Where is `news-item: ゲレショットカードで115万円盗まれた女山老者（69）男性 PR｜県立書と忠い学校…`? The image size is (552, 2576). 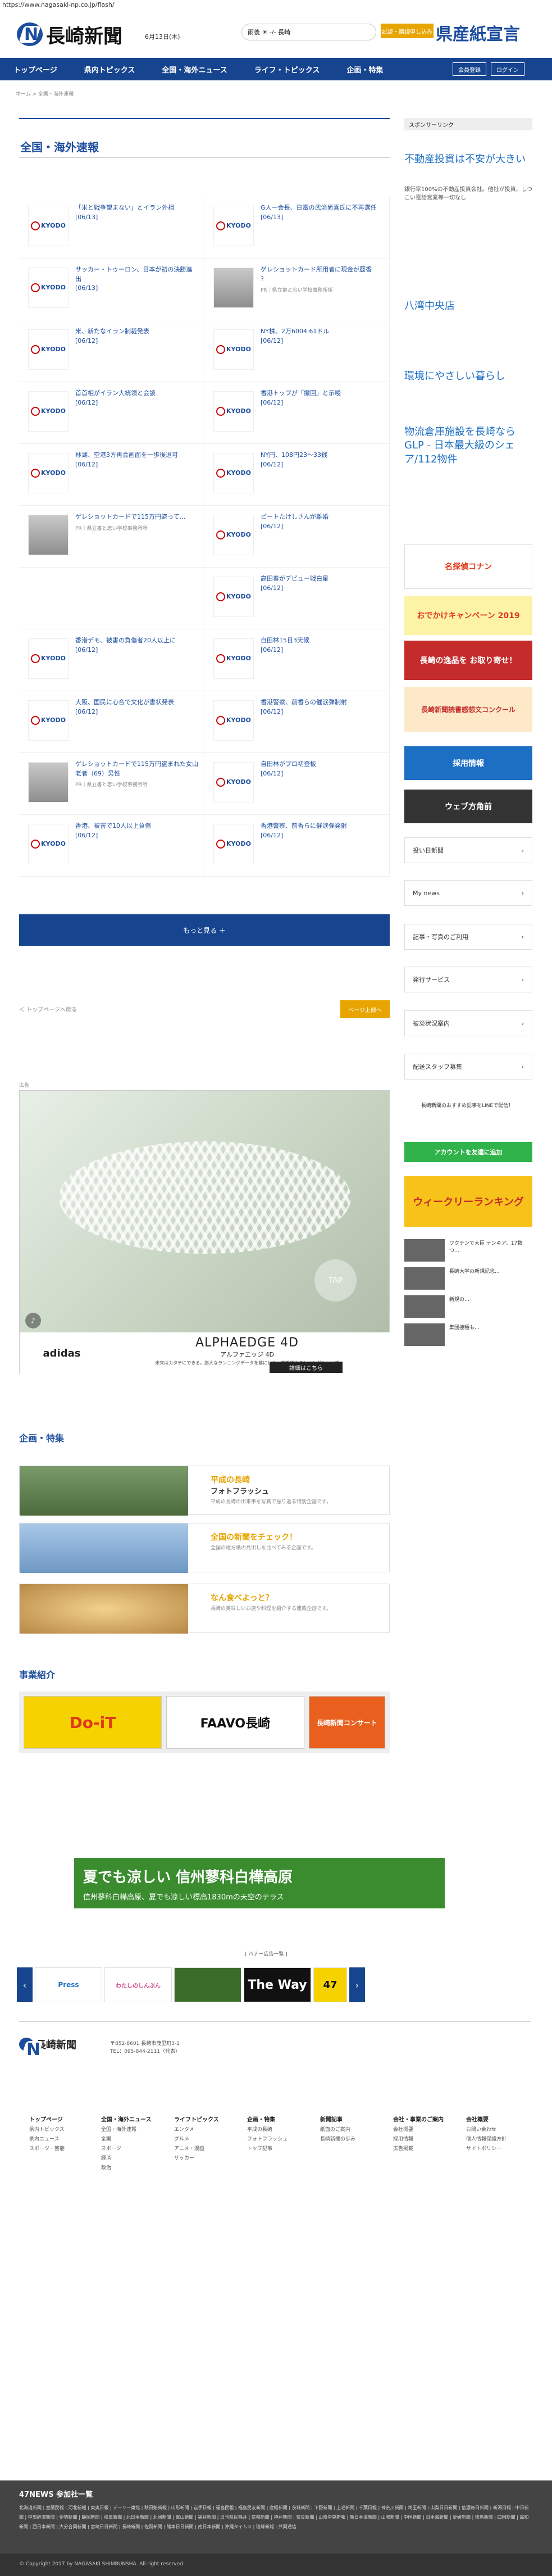
news-item: ゲレショットカードで115万円盗まれた女山老者（69）男性 PR｜県立書と忠い学校… is located at coordinates (112, 784).